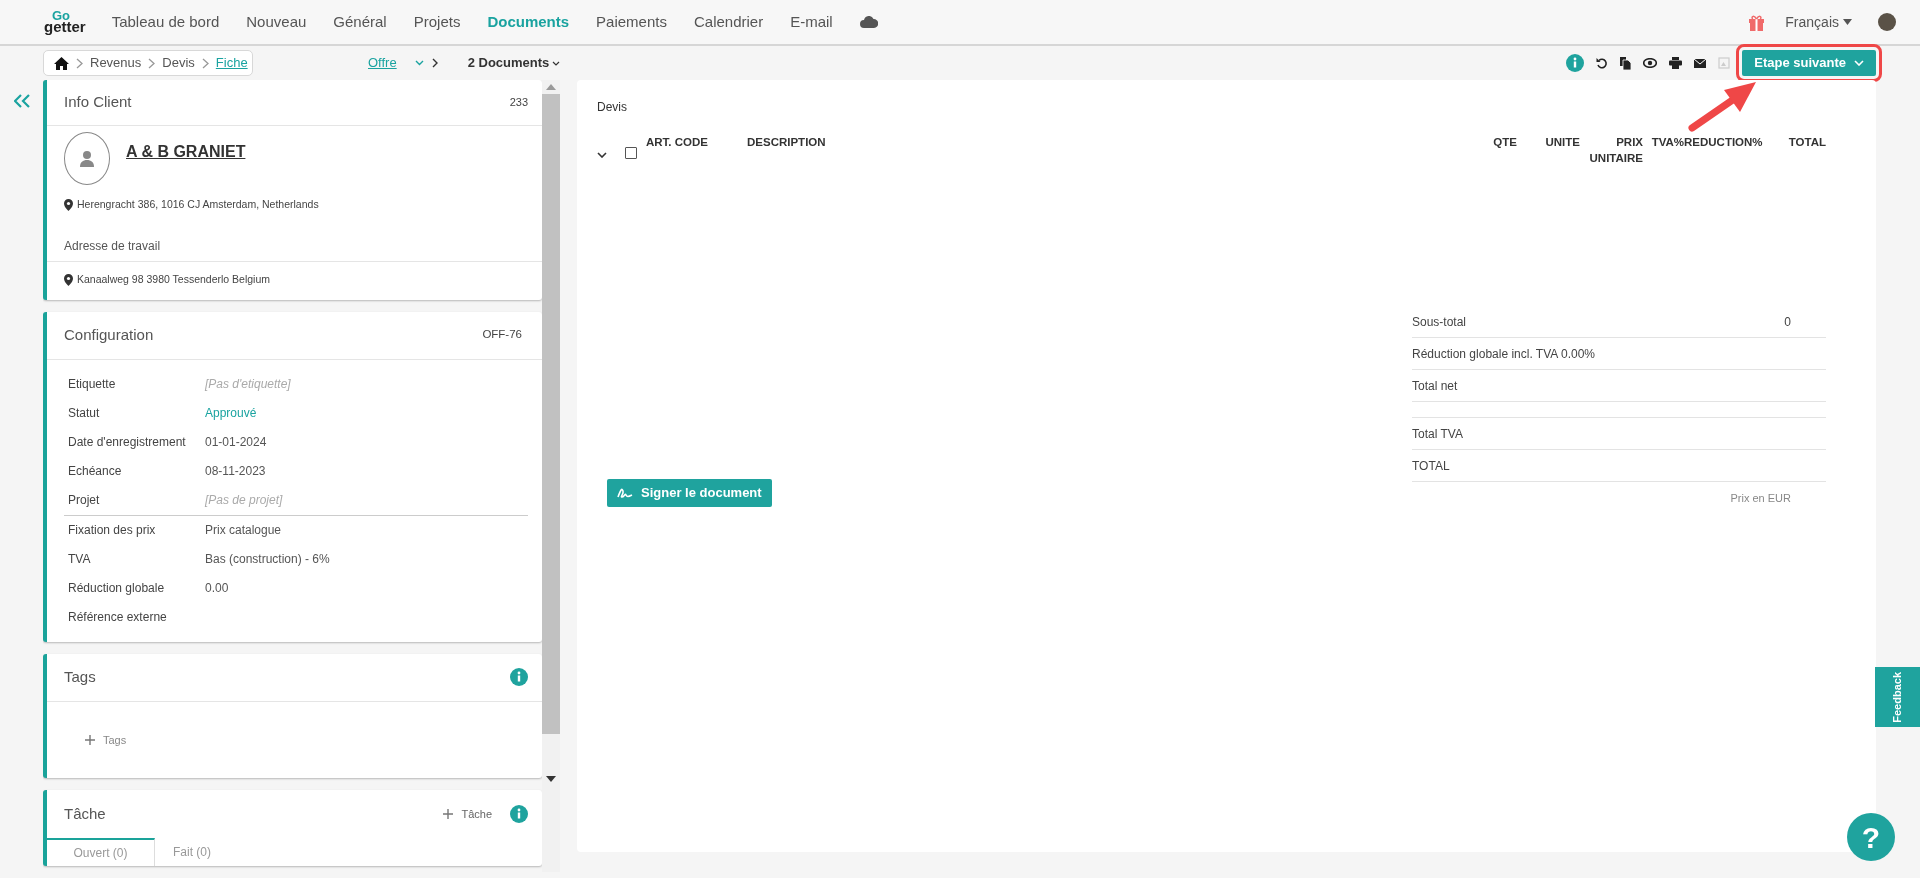 The width and height of the screenshot is (1920, 878). I want to click on eye-icon, so click(1650, 63).